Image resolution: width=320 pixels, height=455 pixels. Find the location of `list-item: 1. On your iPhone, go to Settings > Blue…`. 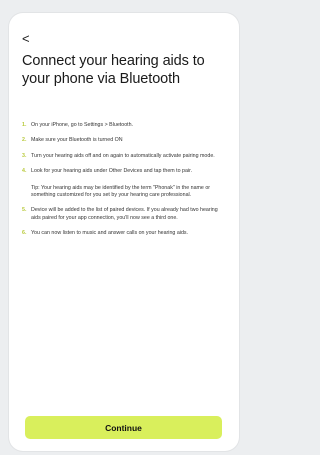

list-item: 1. On your iPhone, go to Settings > Blue… is located at coordinates (124, 125).